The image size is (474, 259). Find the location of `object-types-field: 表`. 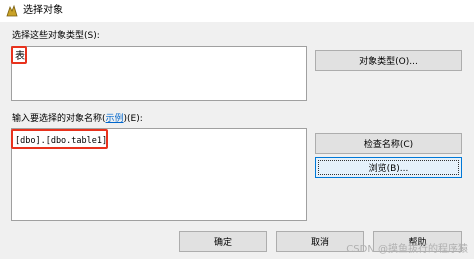

object-types-field: 表 is located at coordinates (159, 73).